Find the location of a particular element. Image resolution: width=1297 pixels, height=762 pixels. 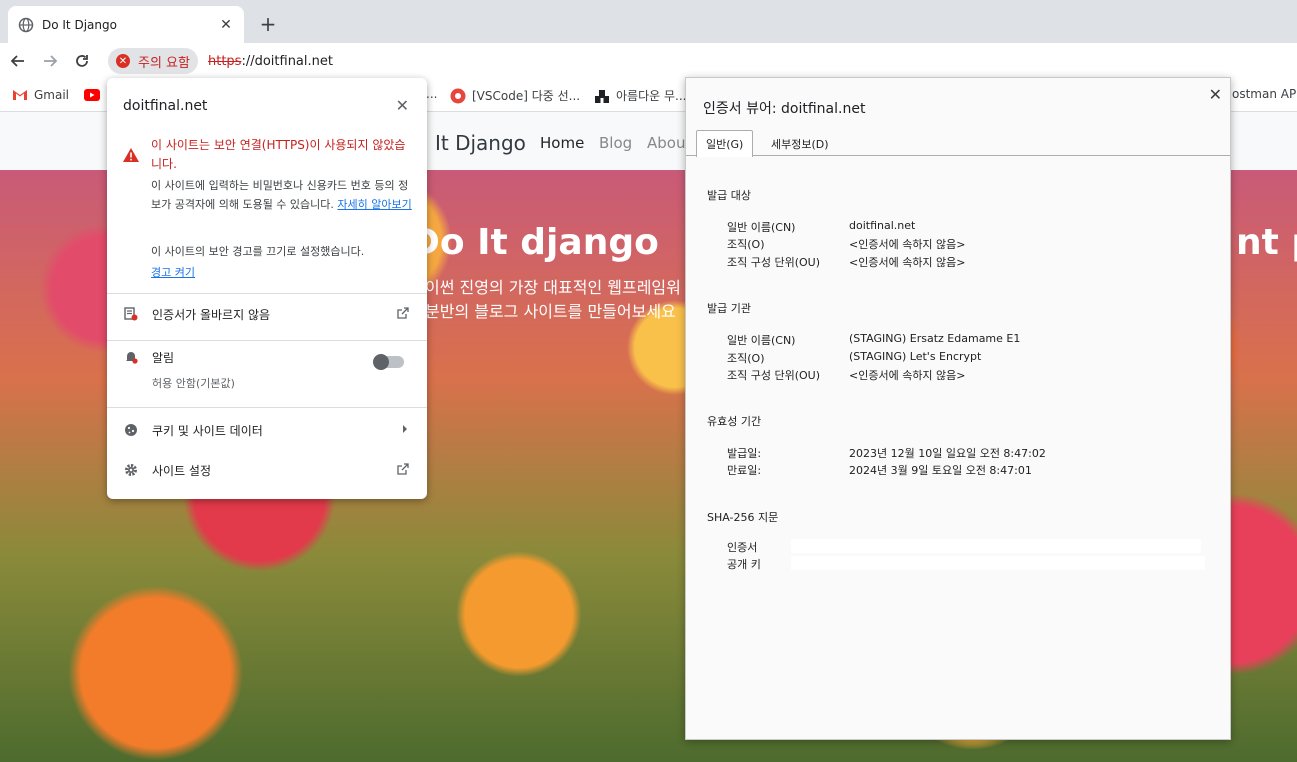

toggle-knob is located at coordinates (381, 362).